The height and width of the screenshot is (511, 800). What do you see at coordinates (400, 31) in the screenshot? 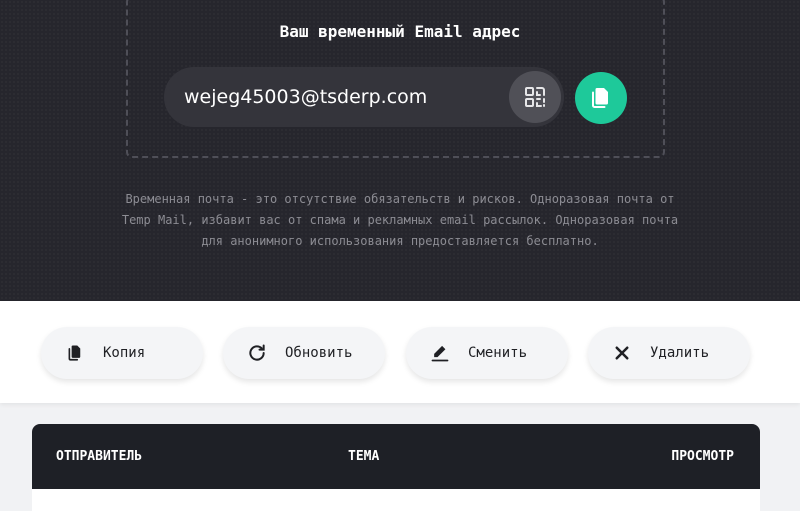
I see `page-title: Ваш временный Email адрес` at bounding box center [400, 31].